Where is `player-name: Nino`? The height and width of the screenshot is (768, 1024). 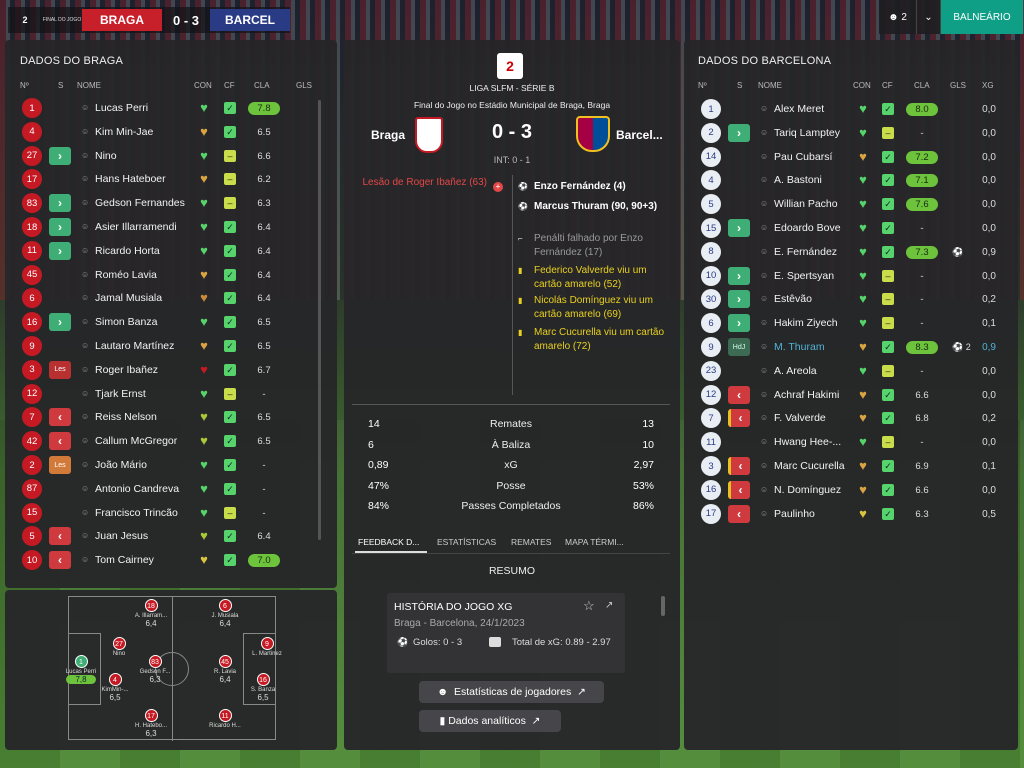 player-name: Nino is located at coordinates (145, 156).